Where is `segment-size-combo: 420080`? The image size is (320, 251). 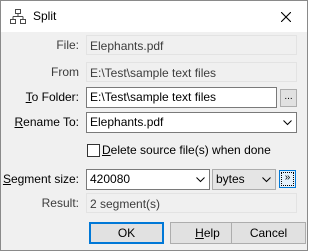 segment-size-combo: 420080 is located at coordinates (148, 179).